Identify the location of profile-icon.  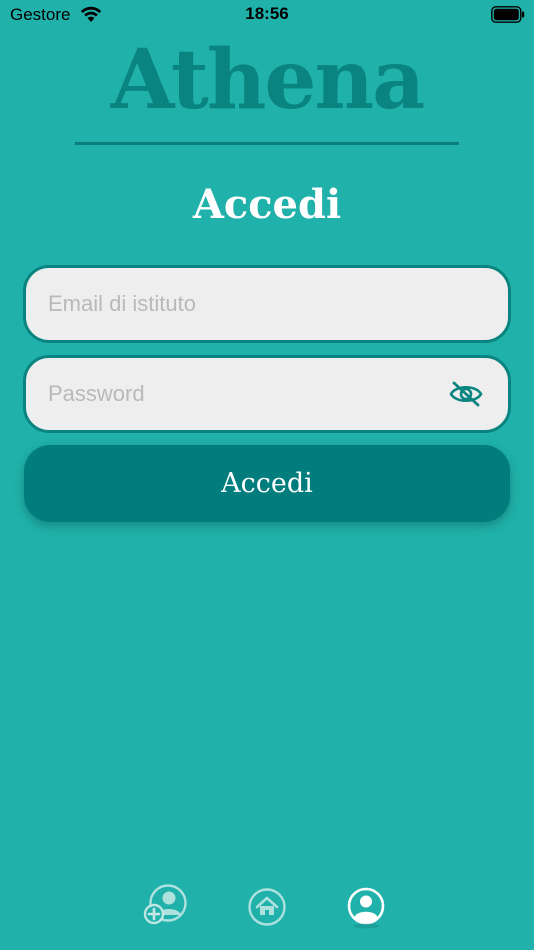
(366, 911).